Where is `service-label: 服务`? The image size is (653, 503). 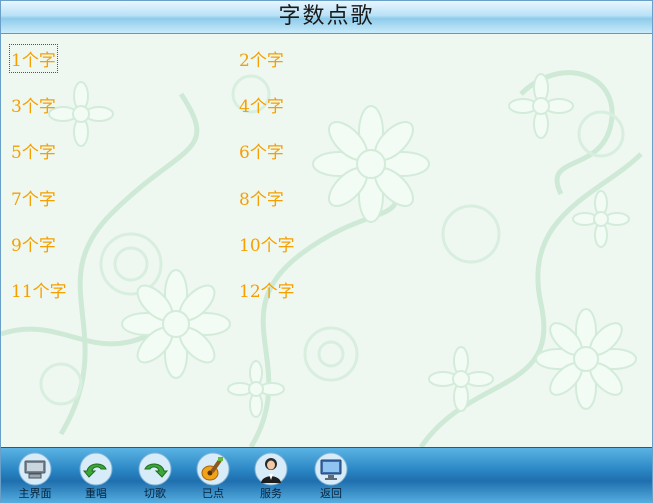
service-label: 服务 is located at coordinates (271, 493).